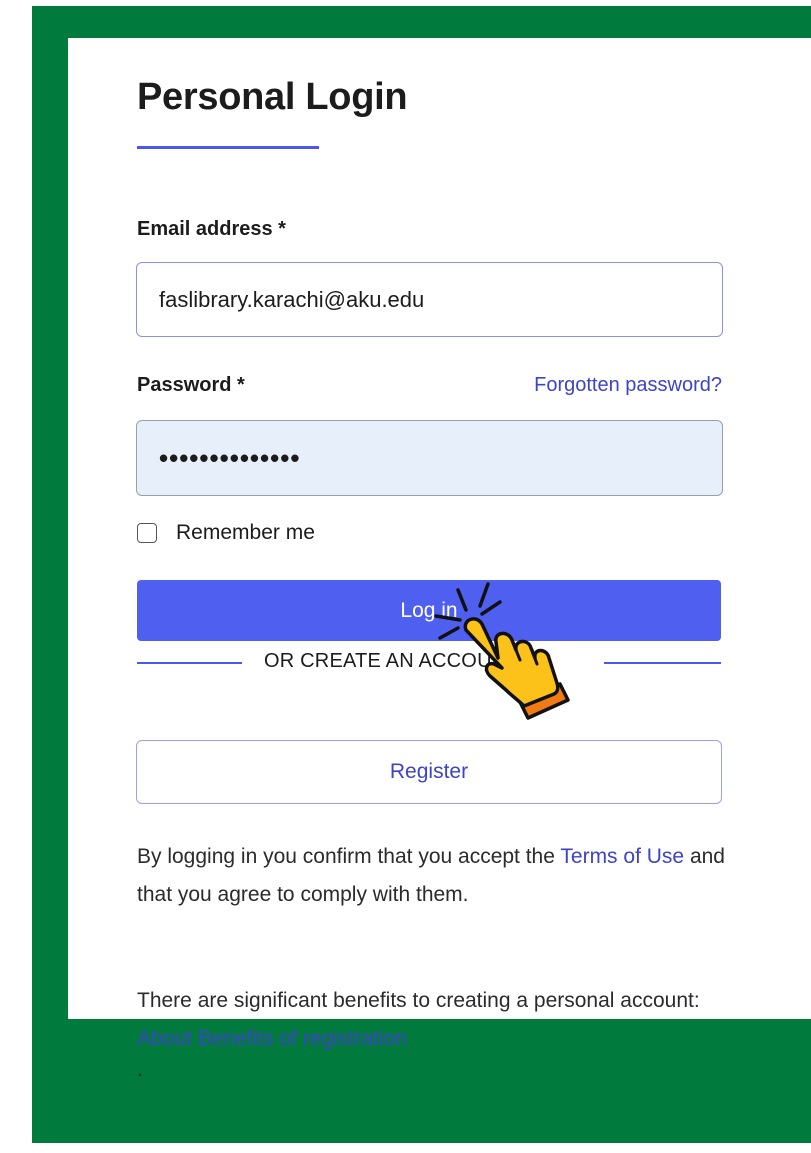  Describe the element at coordinates (628, 385) in the screenshot. I see `forgotten-password-link: Forgotten password?` at that location.